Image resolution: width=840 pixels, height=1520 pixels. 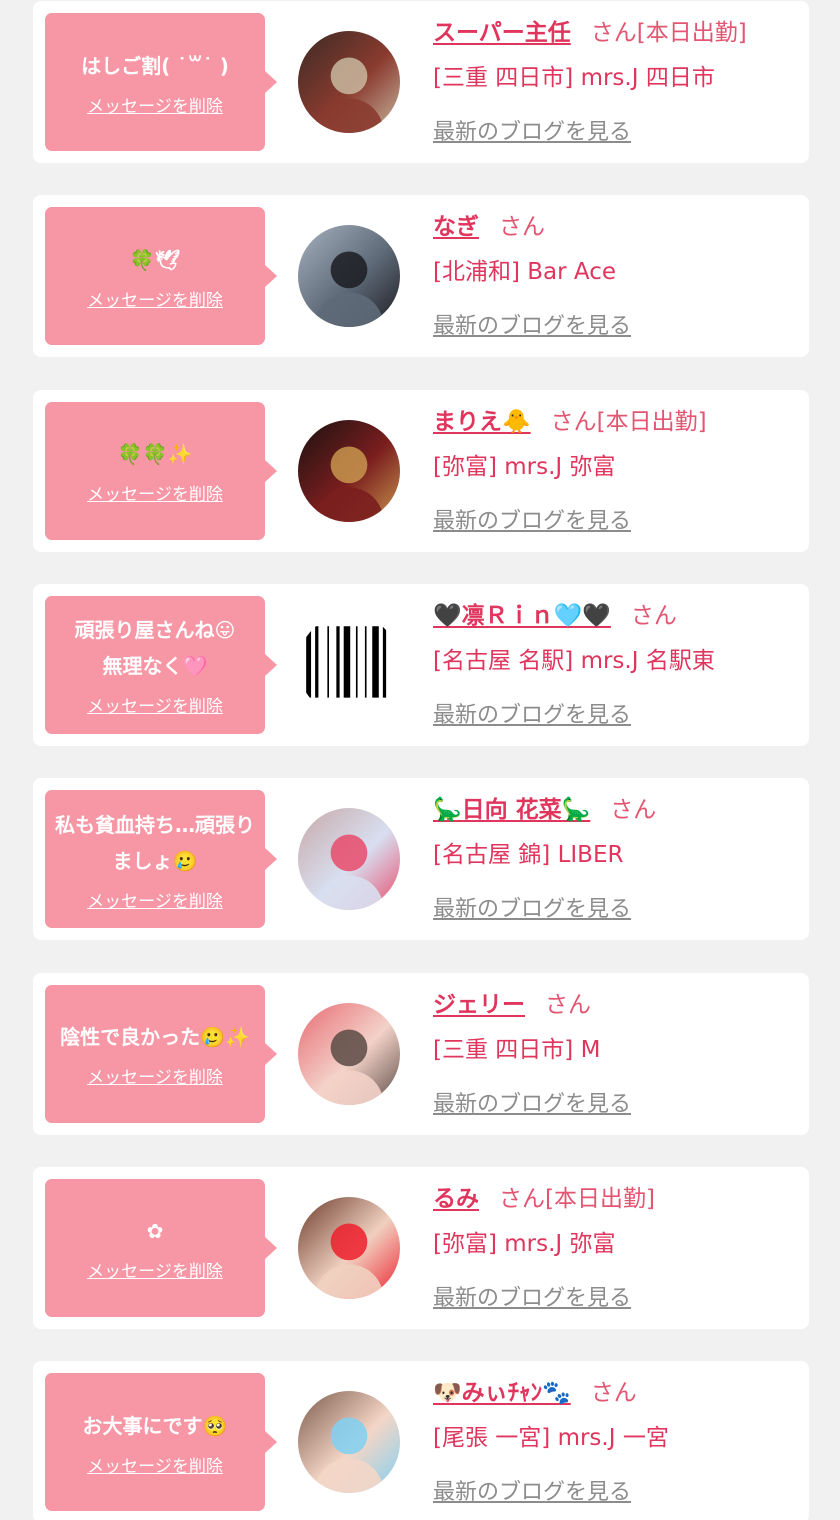 I want to click on sender-name-link: なぎ, so click(x=456, y=227).